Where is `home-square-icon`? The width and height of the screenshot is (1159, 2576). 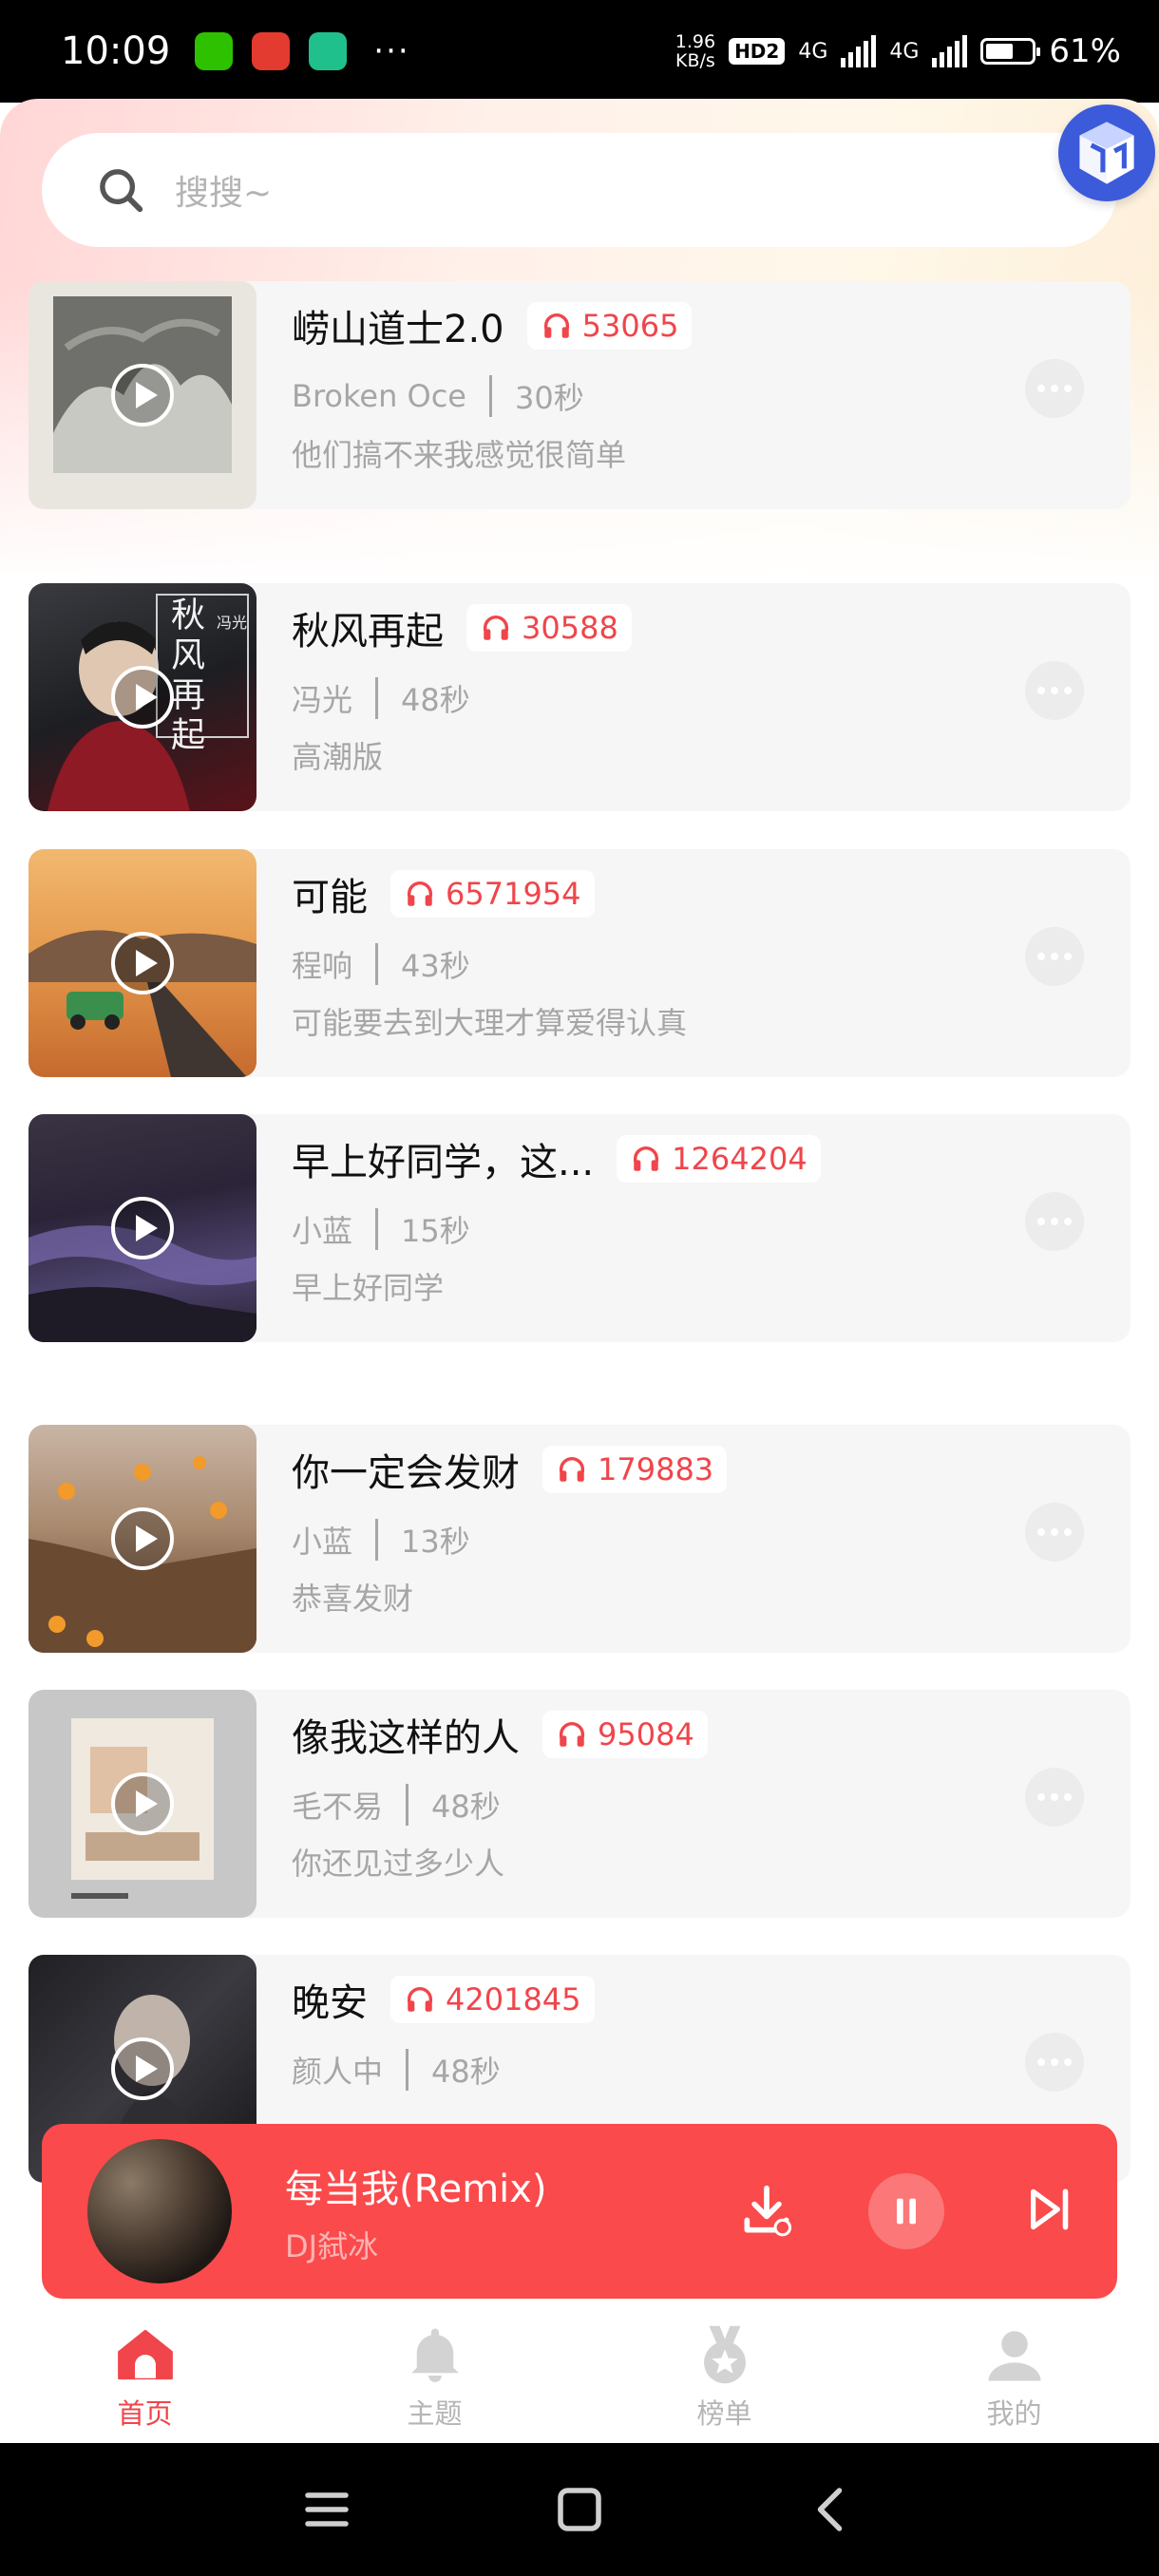
home-square-icon is located at coordinates (579, 2509).